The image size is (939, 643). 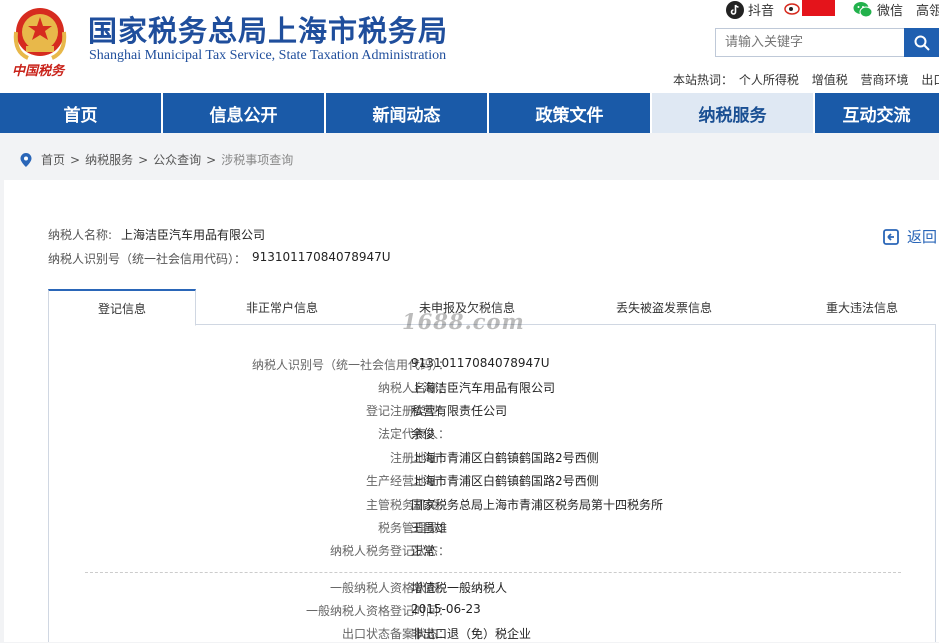 I want to click on tab-registration: 登记信息, so click(x=122, y=307).